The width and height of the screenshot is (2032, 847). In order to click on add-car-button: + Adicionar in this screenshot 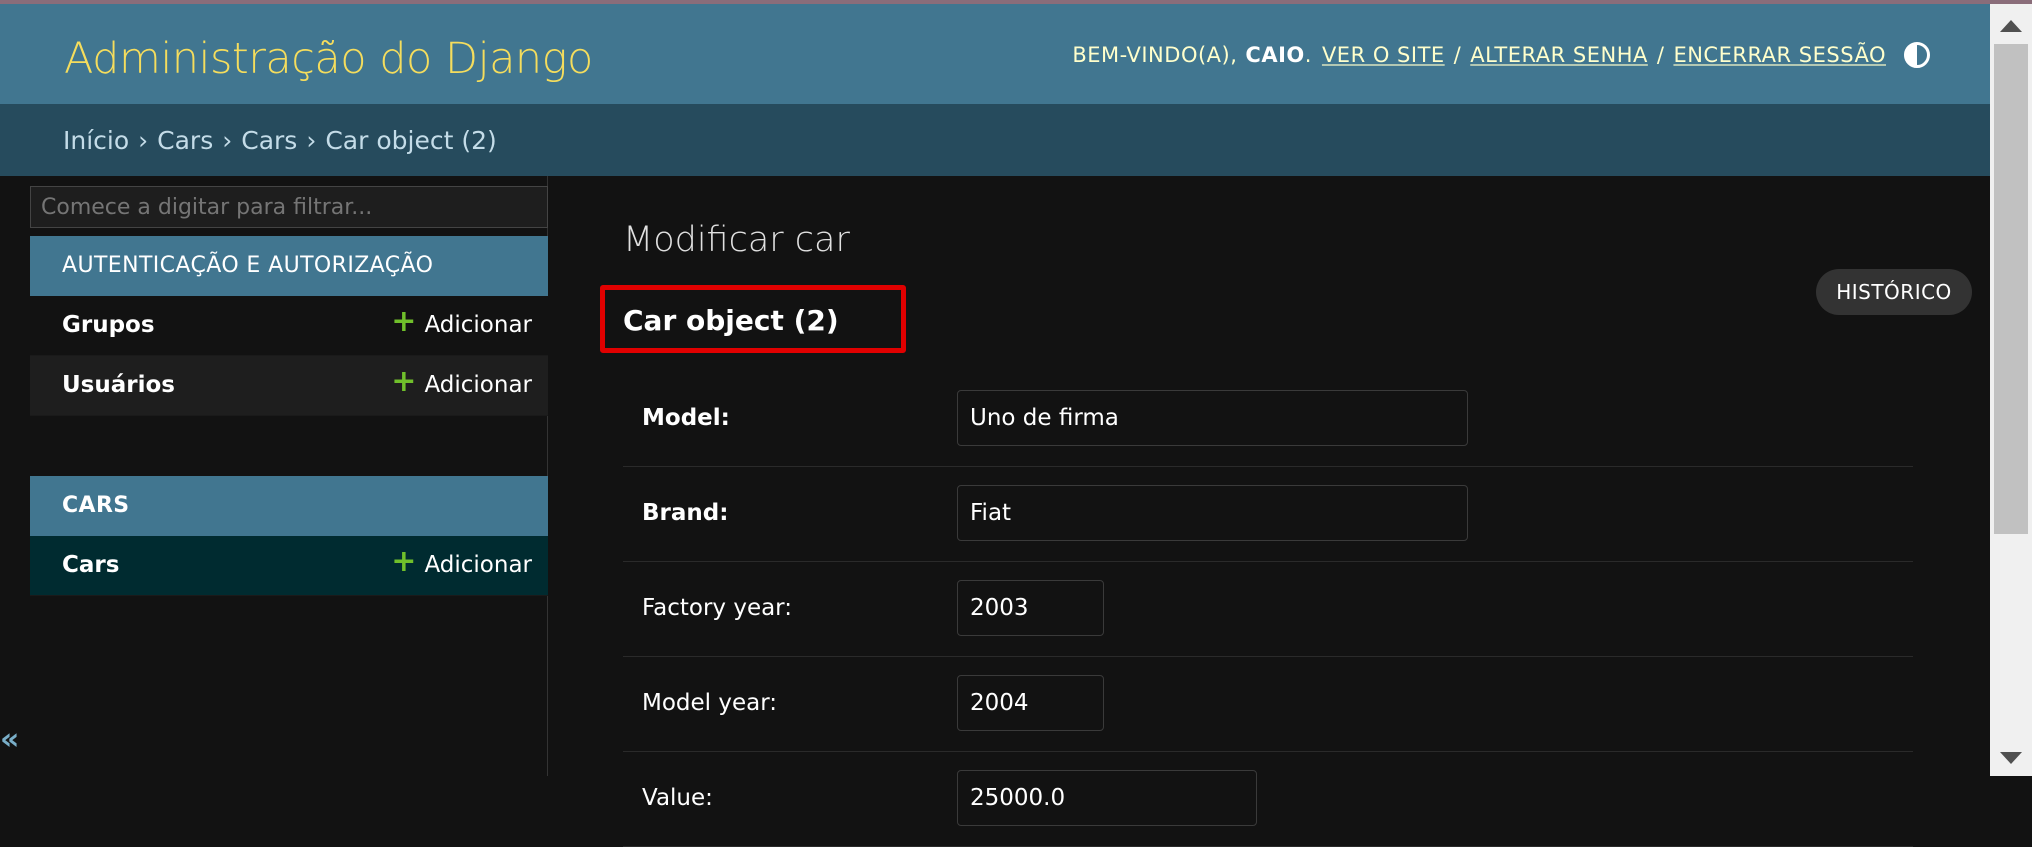, I will do `click(461, 563)`.